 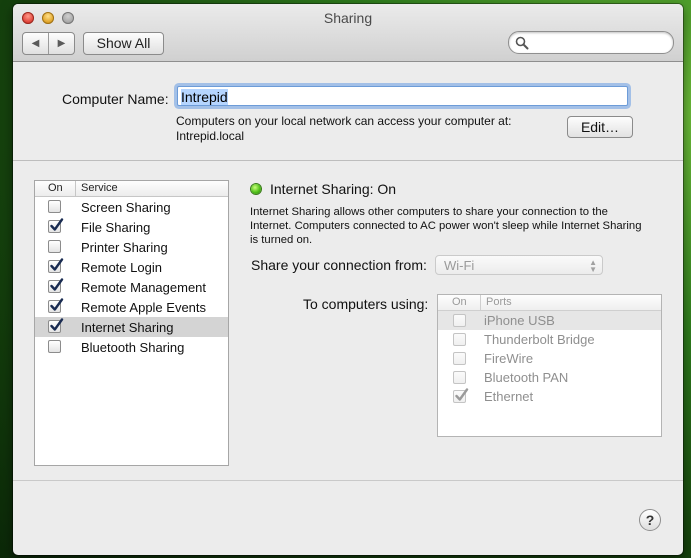 What do you see at coordinates (539, 339) in the screenshot?
I see `port-label: Thunderbolt Bridge` at bounding box center [539, 339].